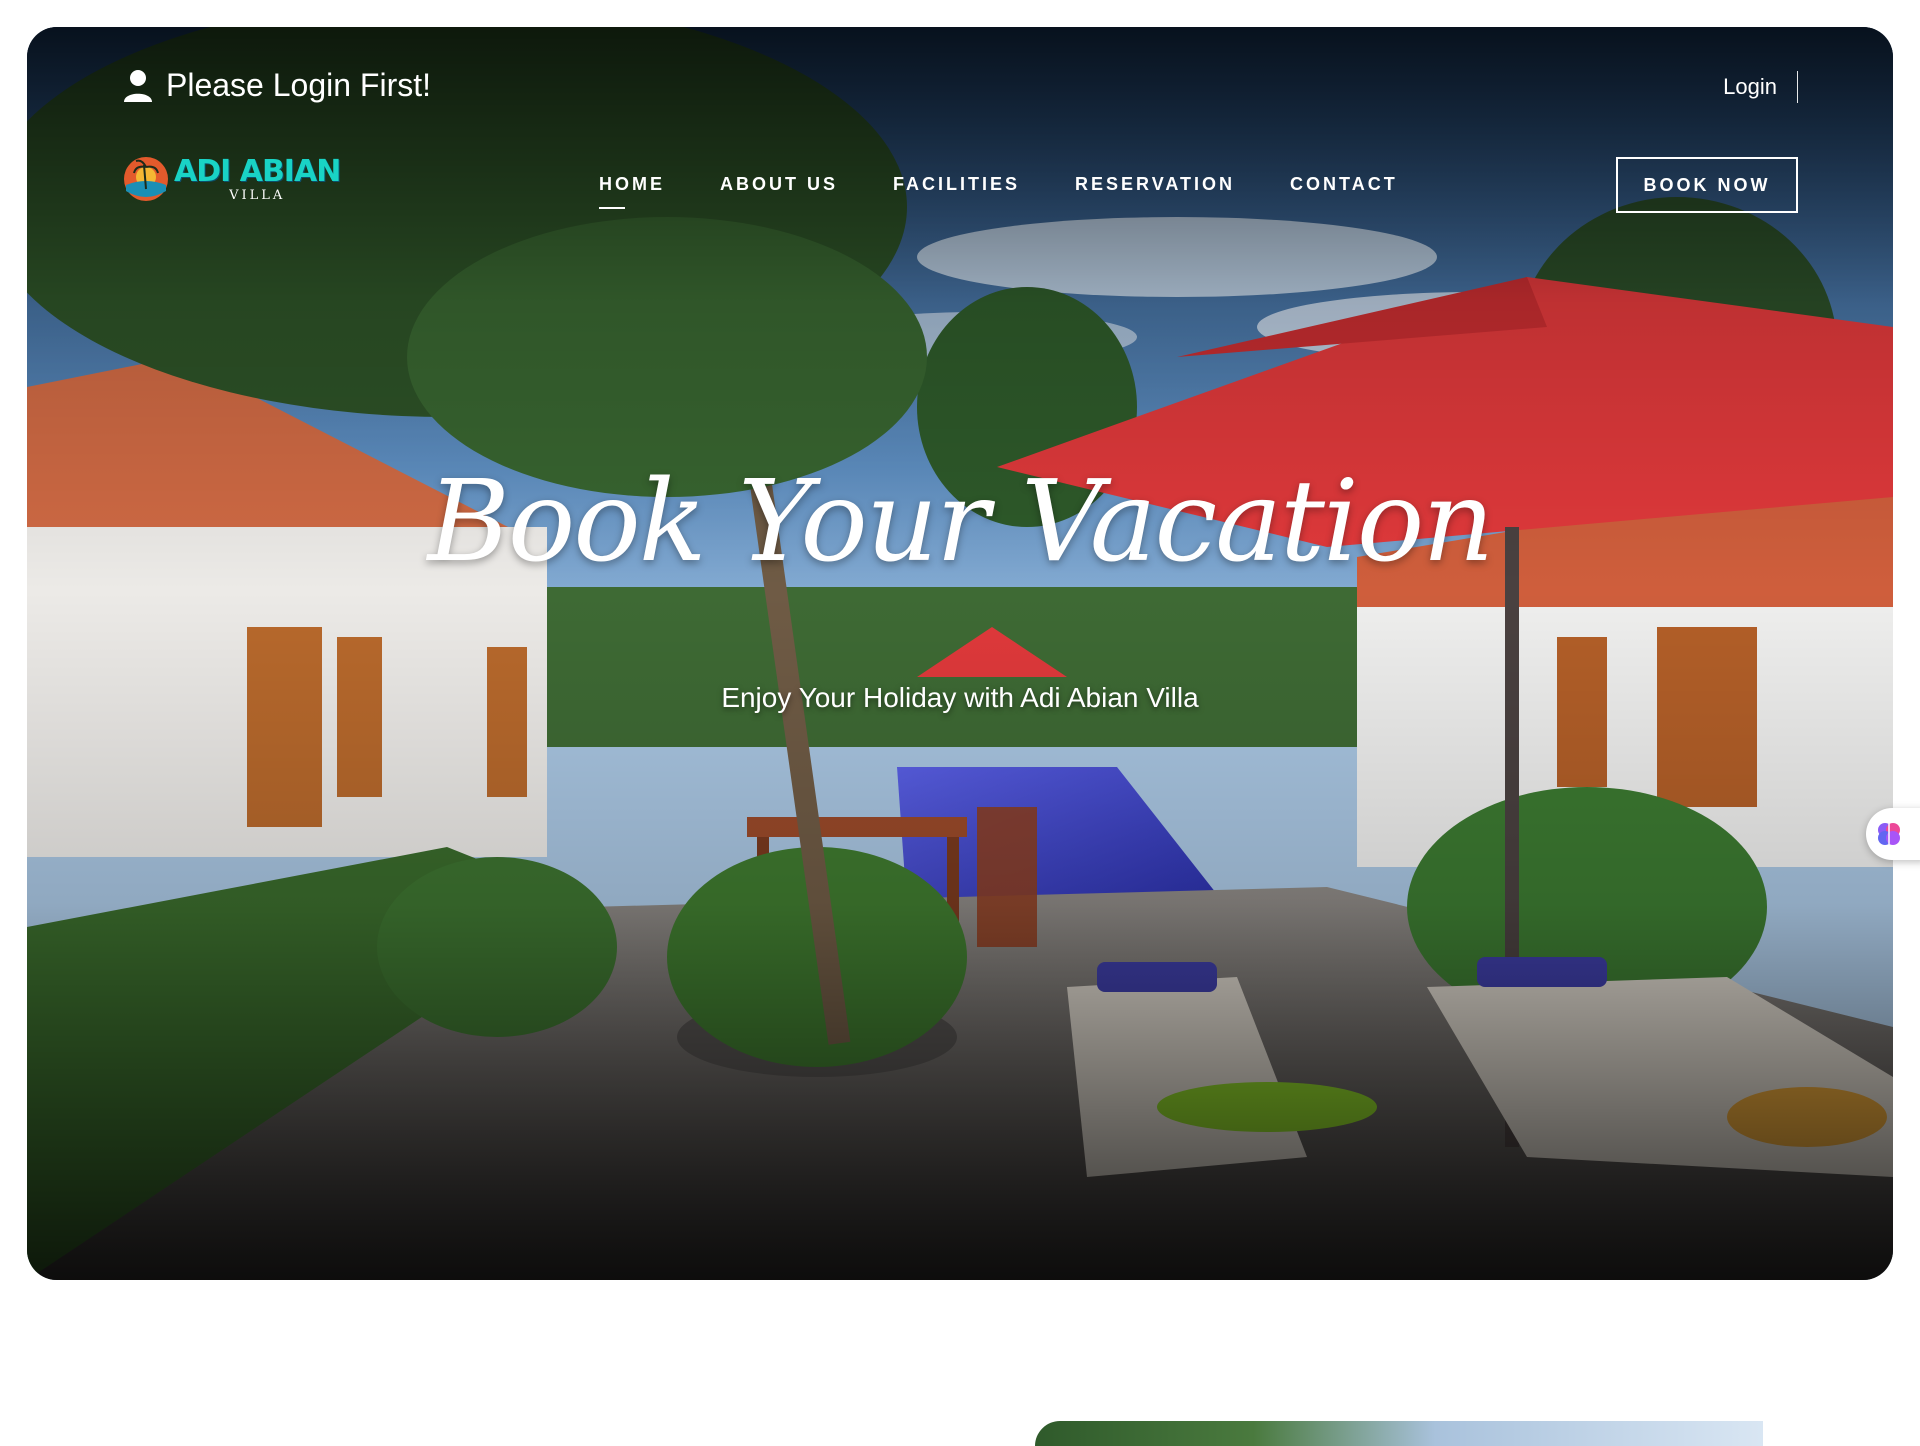  Describe the element at coordinates (146, 179) in the screenshot. I see `logo-mark-icon` at that location.